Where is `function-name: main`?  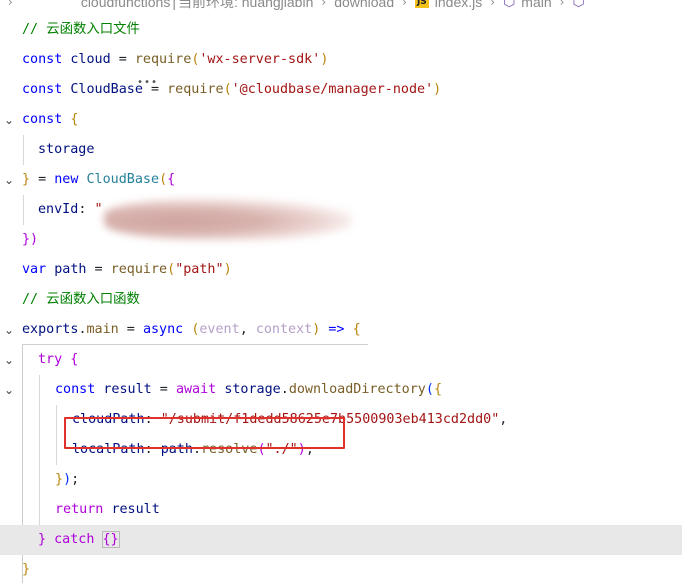
function-name: main is located at coordinates (102, 329).